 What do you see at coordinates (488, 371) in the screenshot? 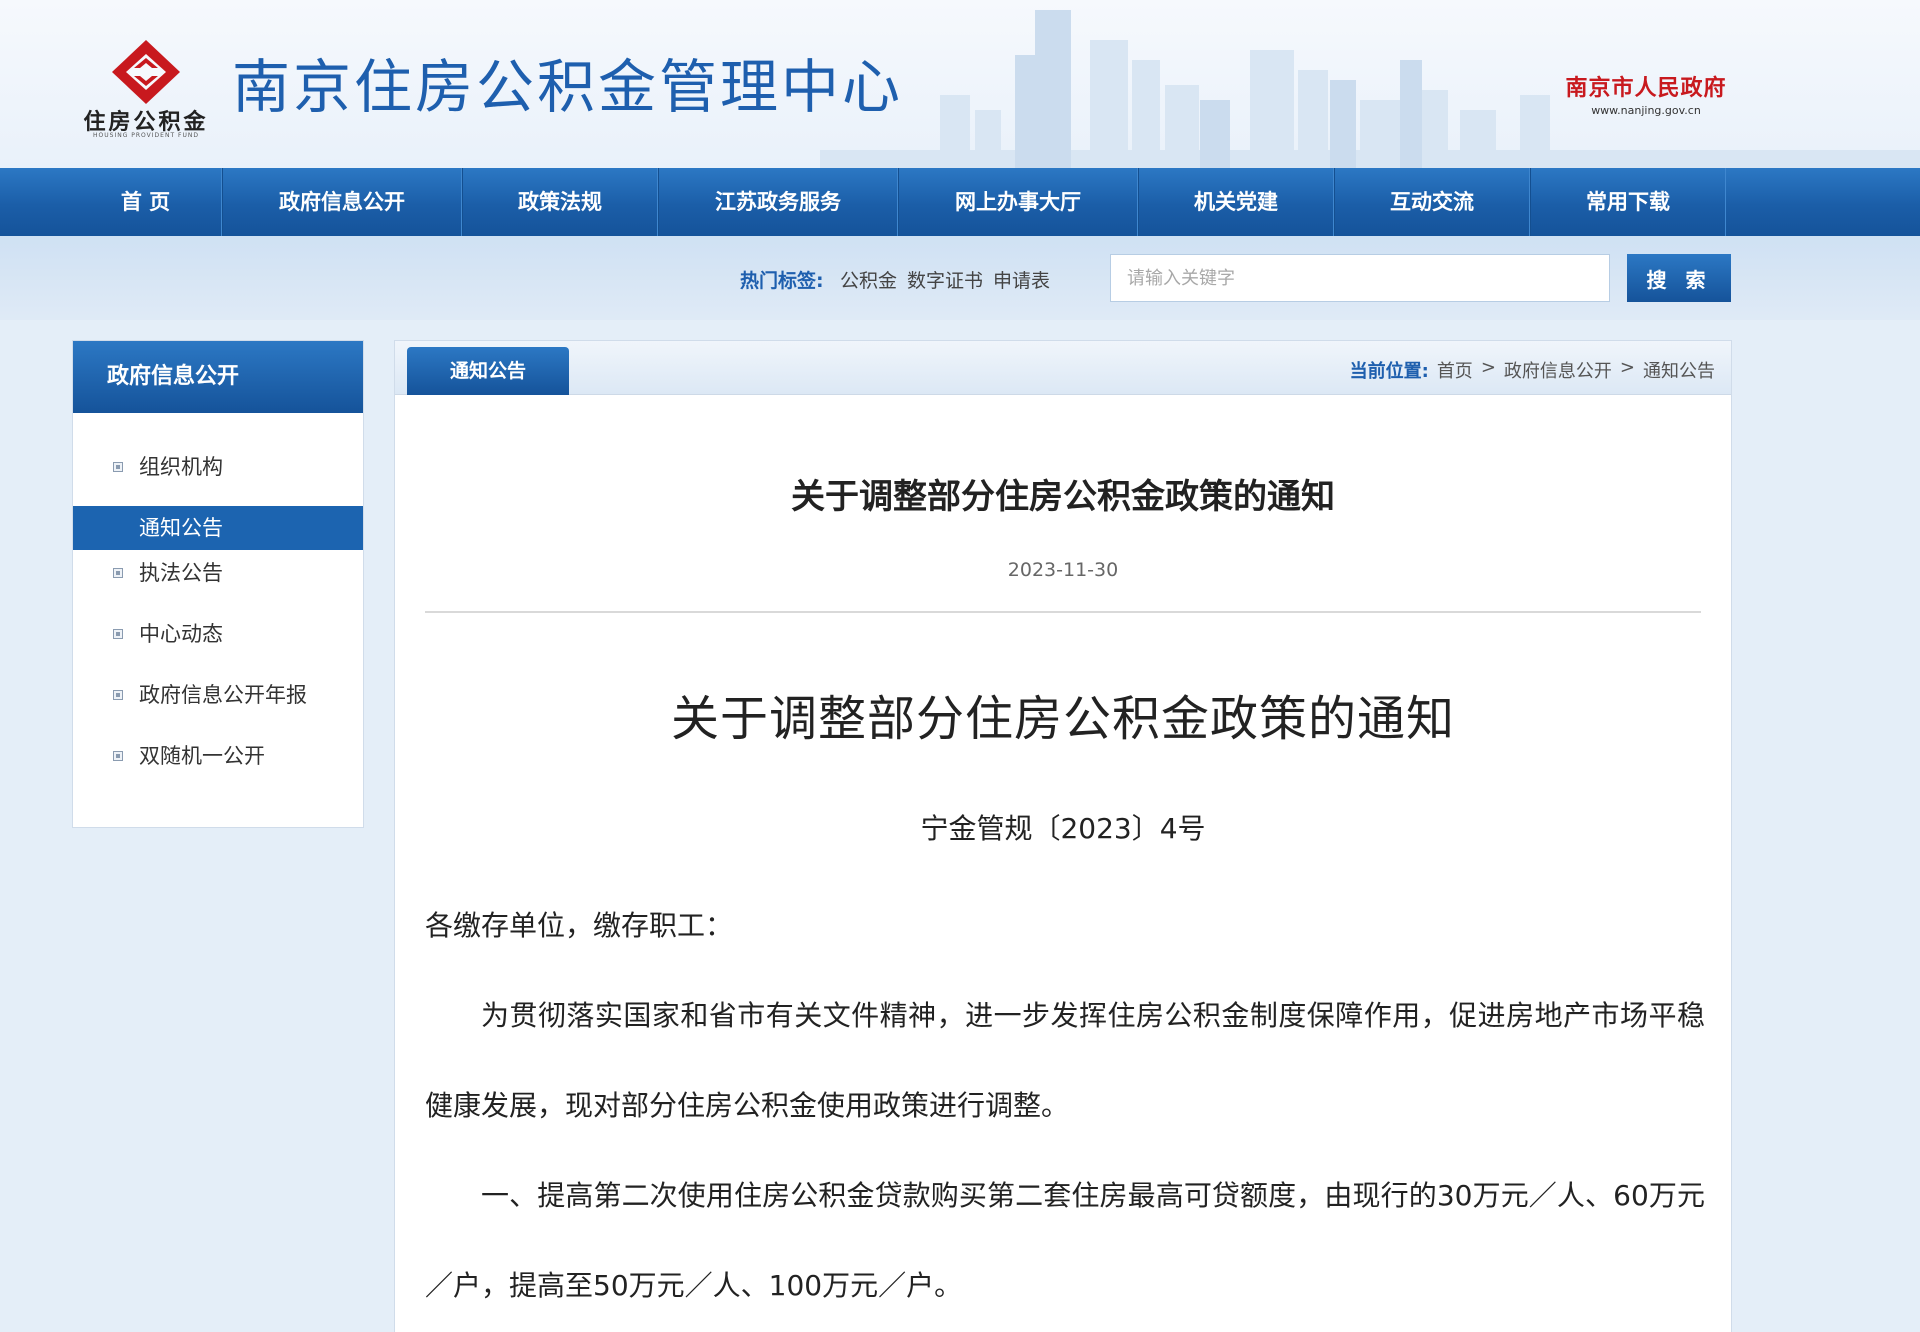
I see `tab-notices: 通知公告` at bounding box center [488, 371].